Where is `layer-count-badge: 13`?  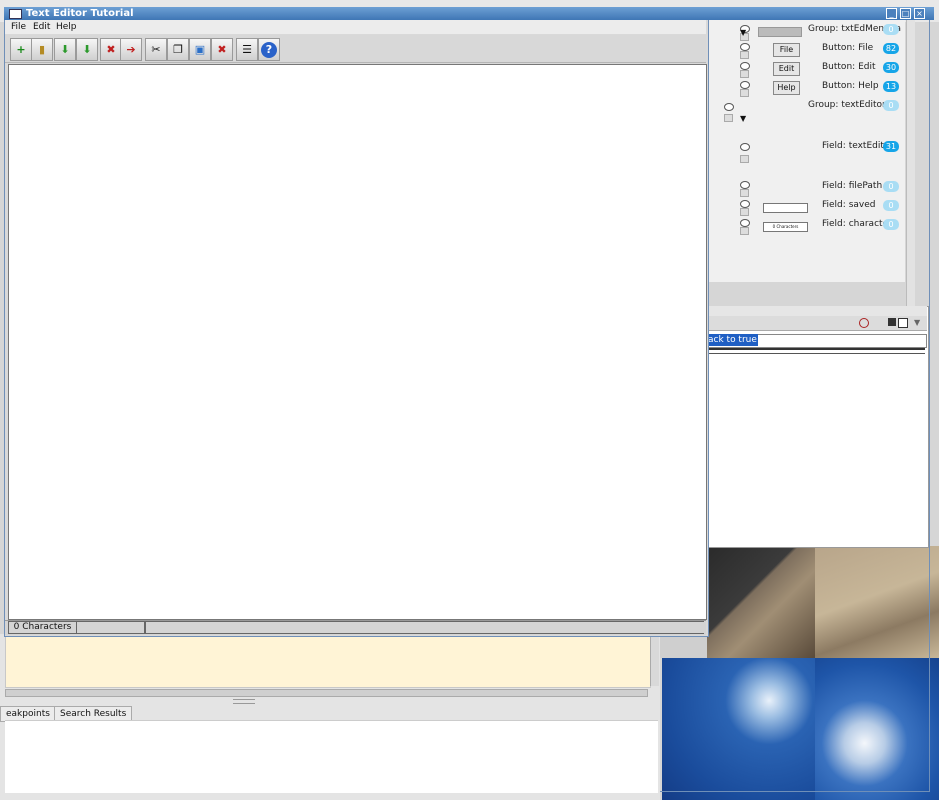
layer-count-badge: 13 is located at coordinates (891, 86).